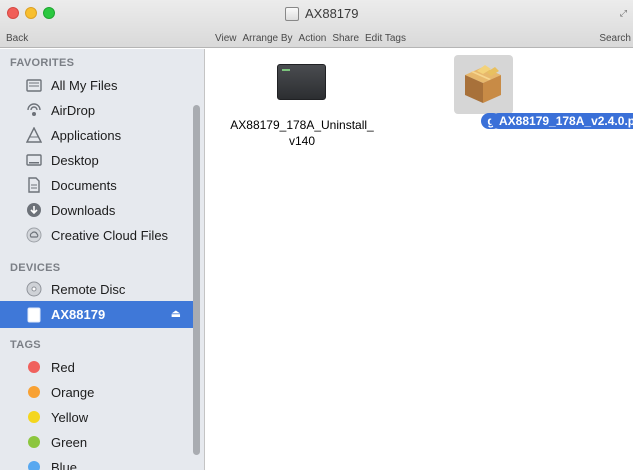  Describe the element at coordinates (33, 185) in the screenshot. I see `documents-icon` at that location.